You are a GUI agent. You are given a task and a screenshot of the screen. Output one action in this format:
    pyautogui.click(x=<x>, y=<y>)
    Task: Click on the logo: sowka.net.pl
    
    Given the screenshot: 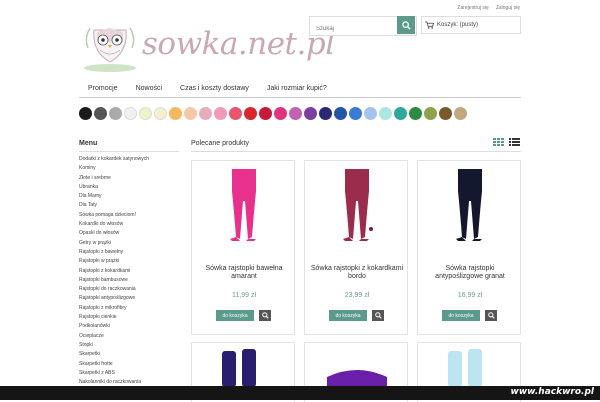 What is the action you would take?
    pyautogui.click(x=208, y=47)
    